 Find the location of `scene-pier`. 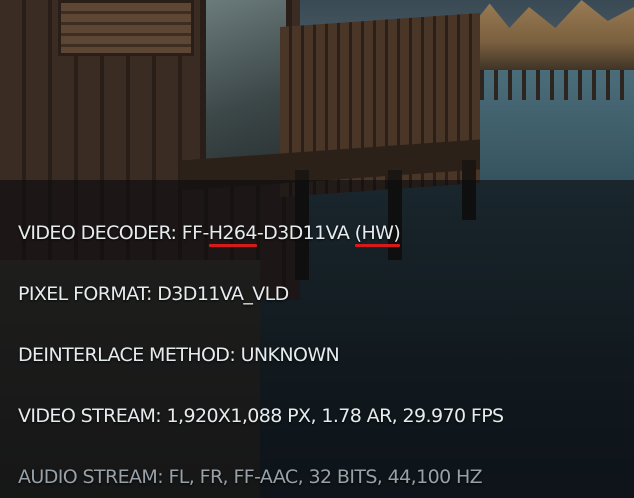

scene-pier is located at coordinates (557, 85).